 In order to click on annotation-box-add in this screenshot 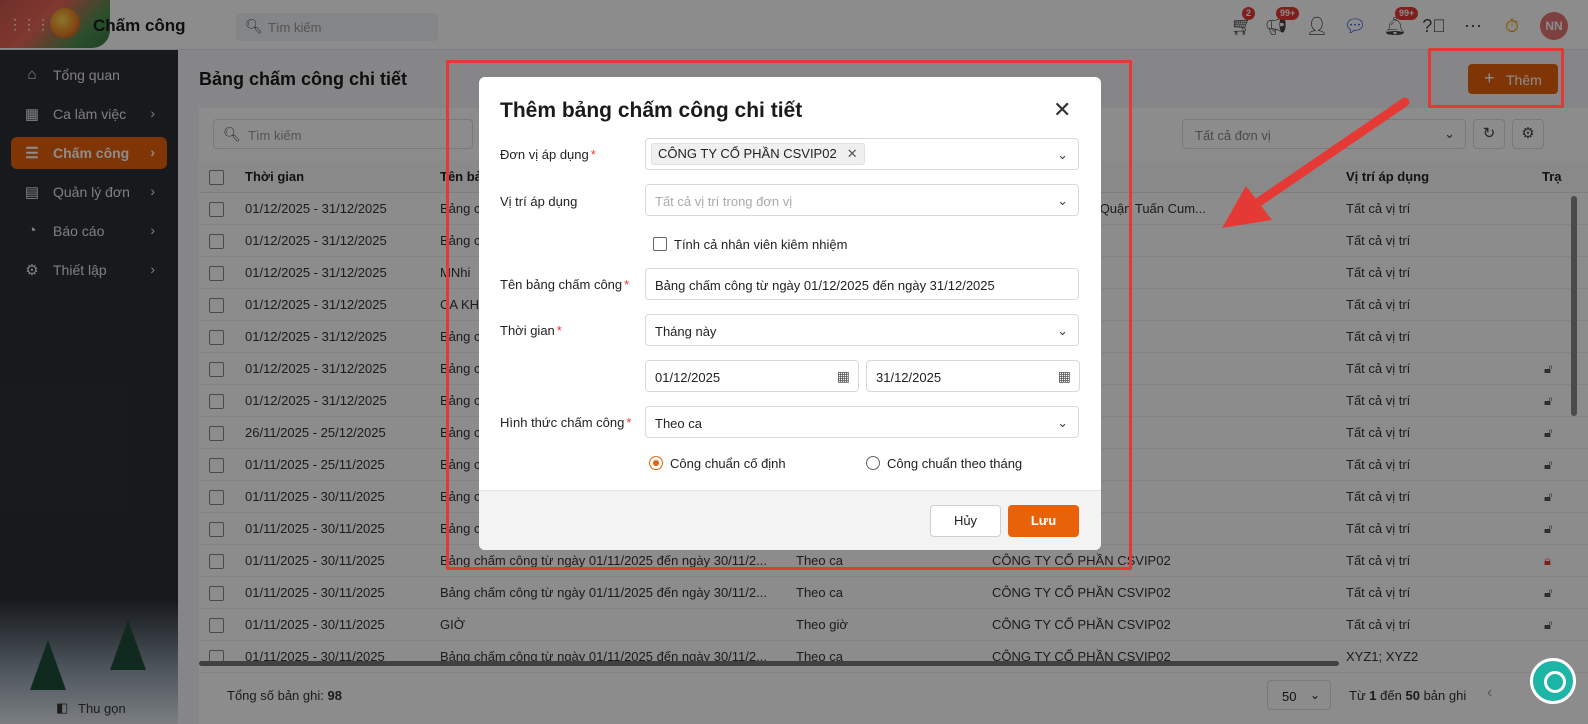, I will do `click(1496, 78)`.